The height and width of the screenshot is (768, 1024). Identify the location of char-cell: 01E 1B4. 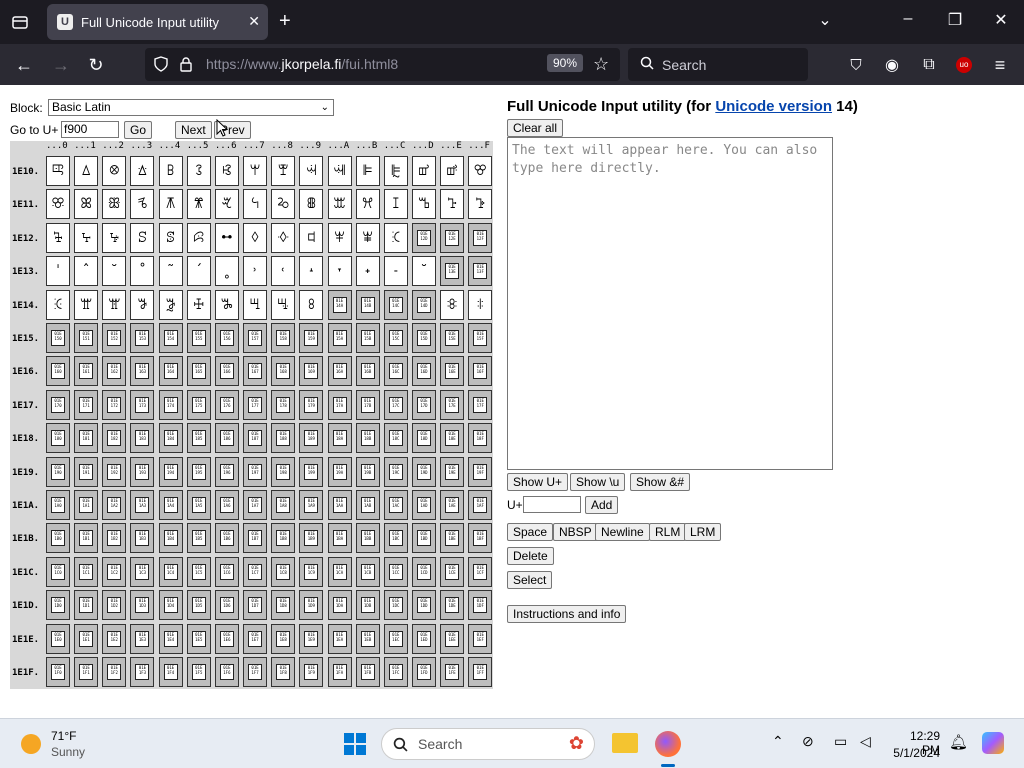
(170, 538).